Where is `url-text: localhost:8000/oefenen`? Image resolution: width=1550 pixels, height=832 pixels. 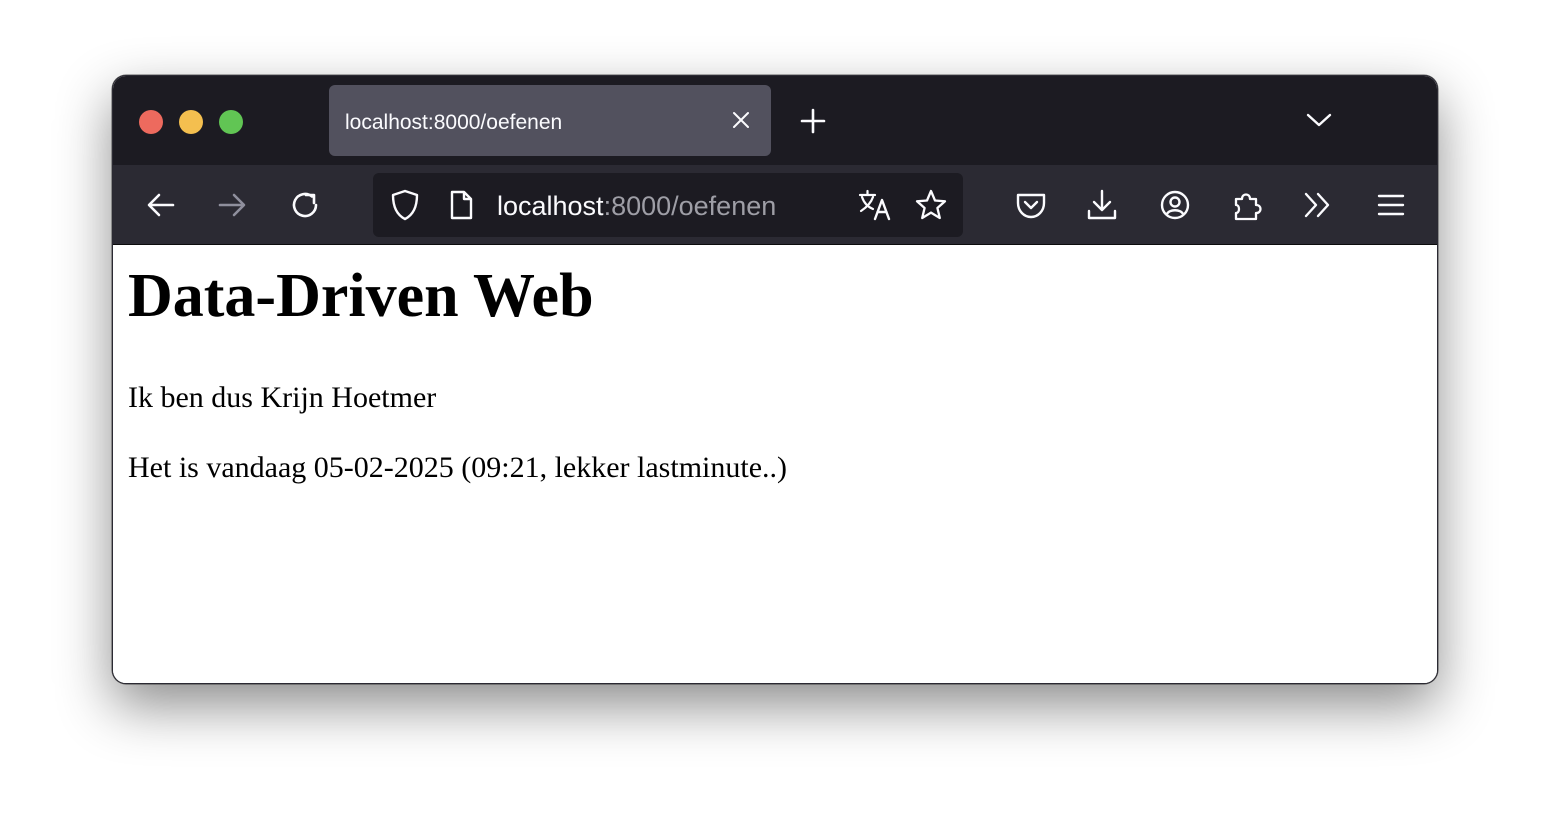 url-text: localhost:8000/oefenen is located at coordinates (636, 205).